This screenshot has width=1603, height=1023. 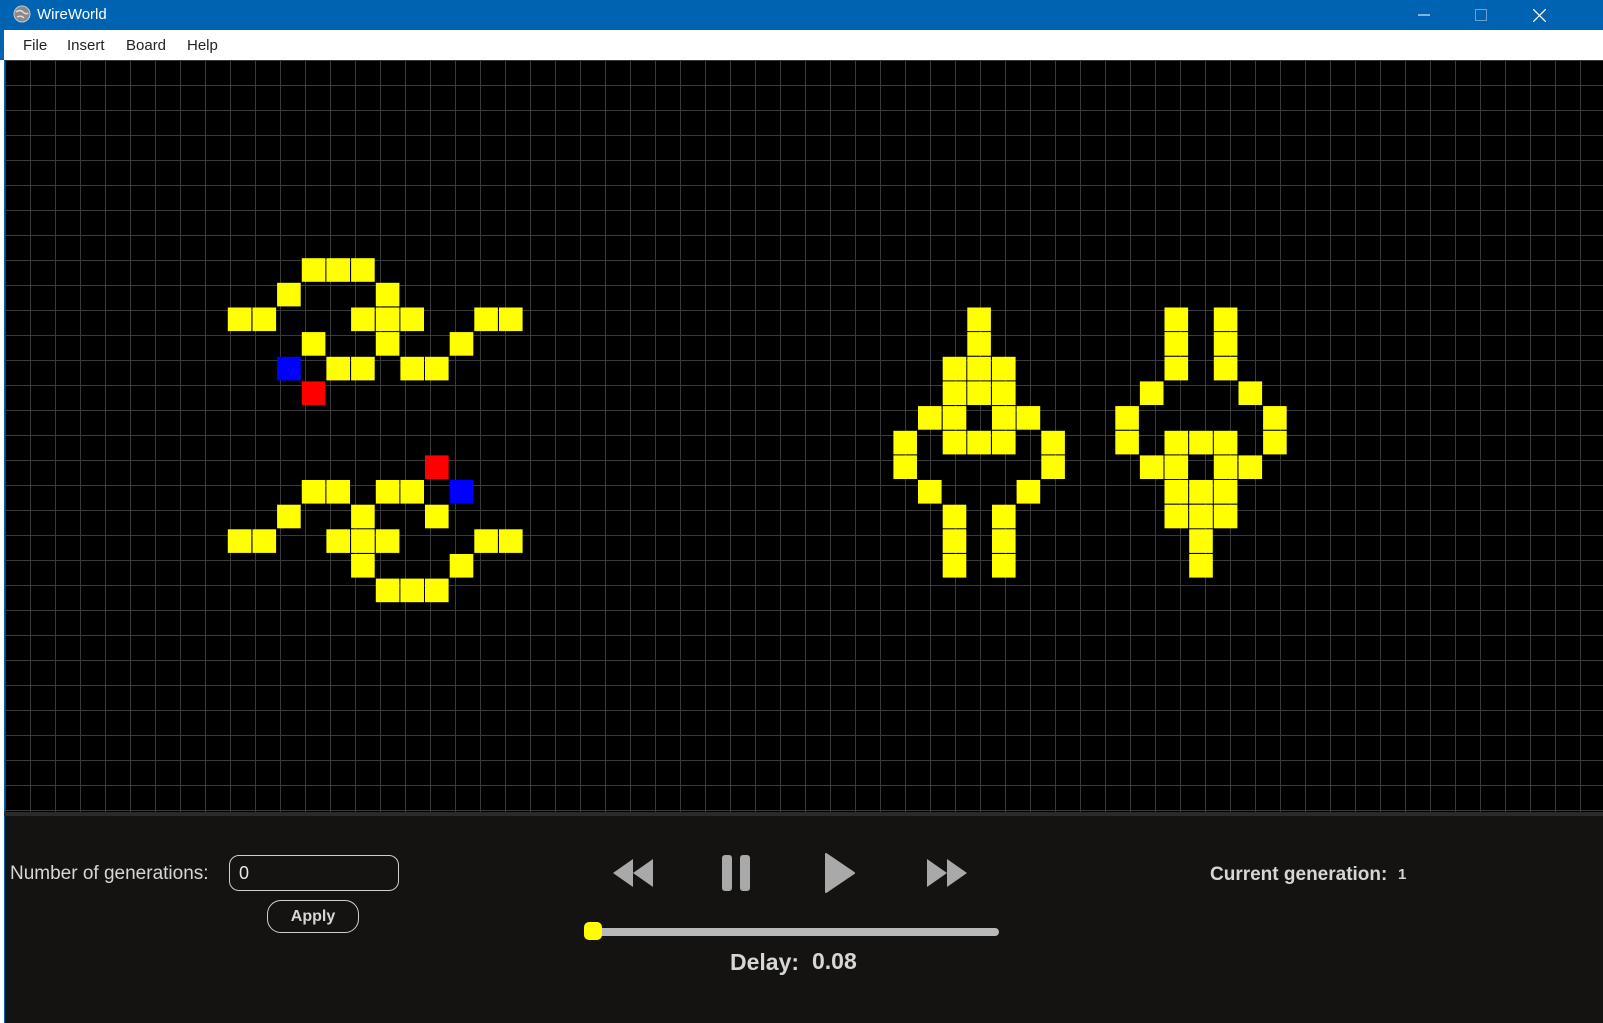 What do you see at coordinates (947, 873) in the screenshot?
I see `fast-forward-icon` at bounding box center [947, 873].